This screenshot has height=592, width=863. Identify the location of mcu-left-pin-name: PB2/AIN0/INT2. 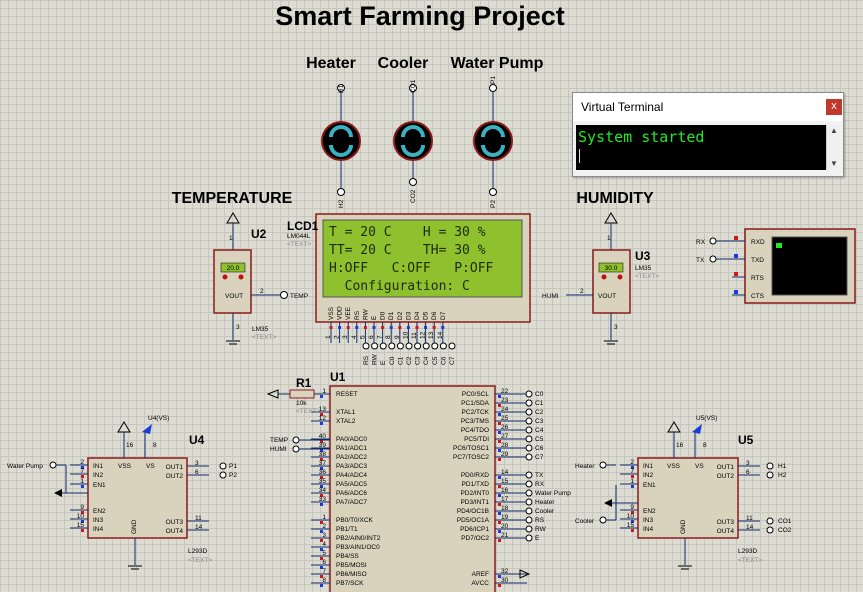
(358, 538).